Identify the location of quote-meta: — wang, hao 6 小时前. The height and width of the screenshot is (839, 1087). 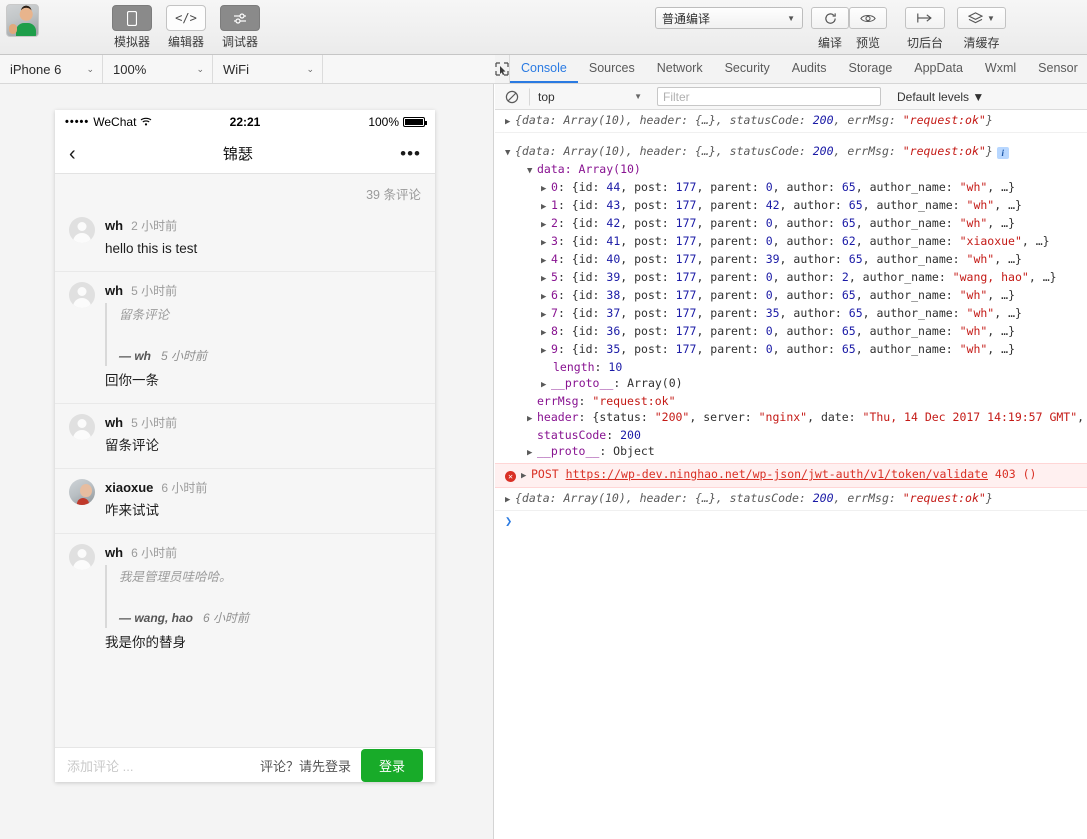
(270, 617).